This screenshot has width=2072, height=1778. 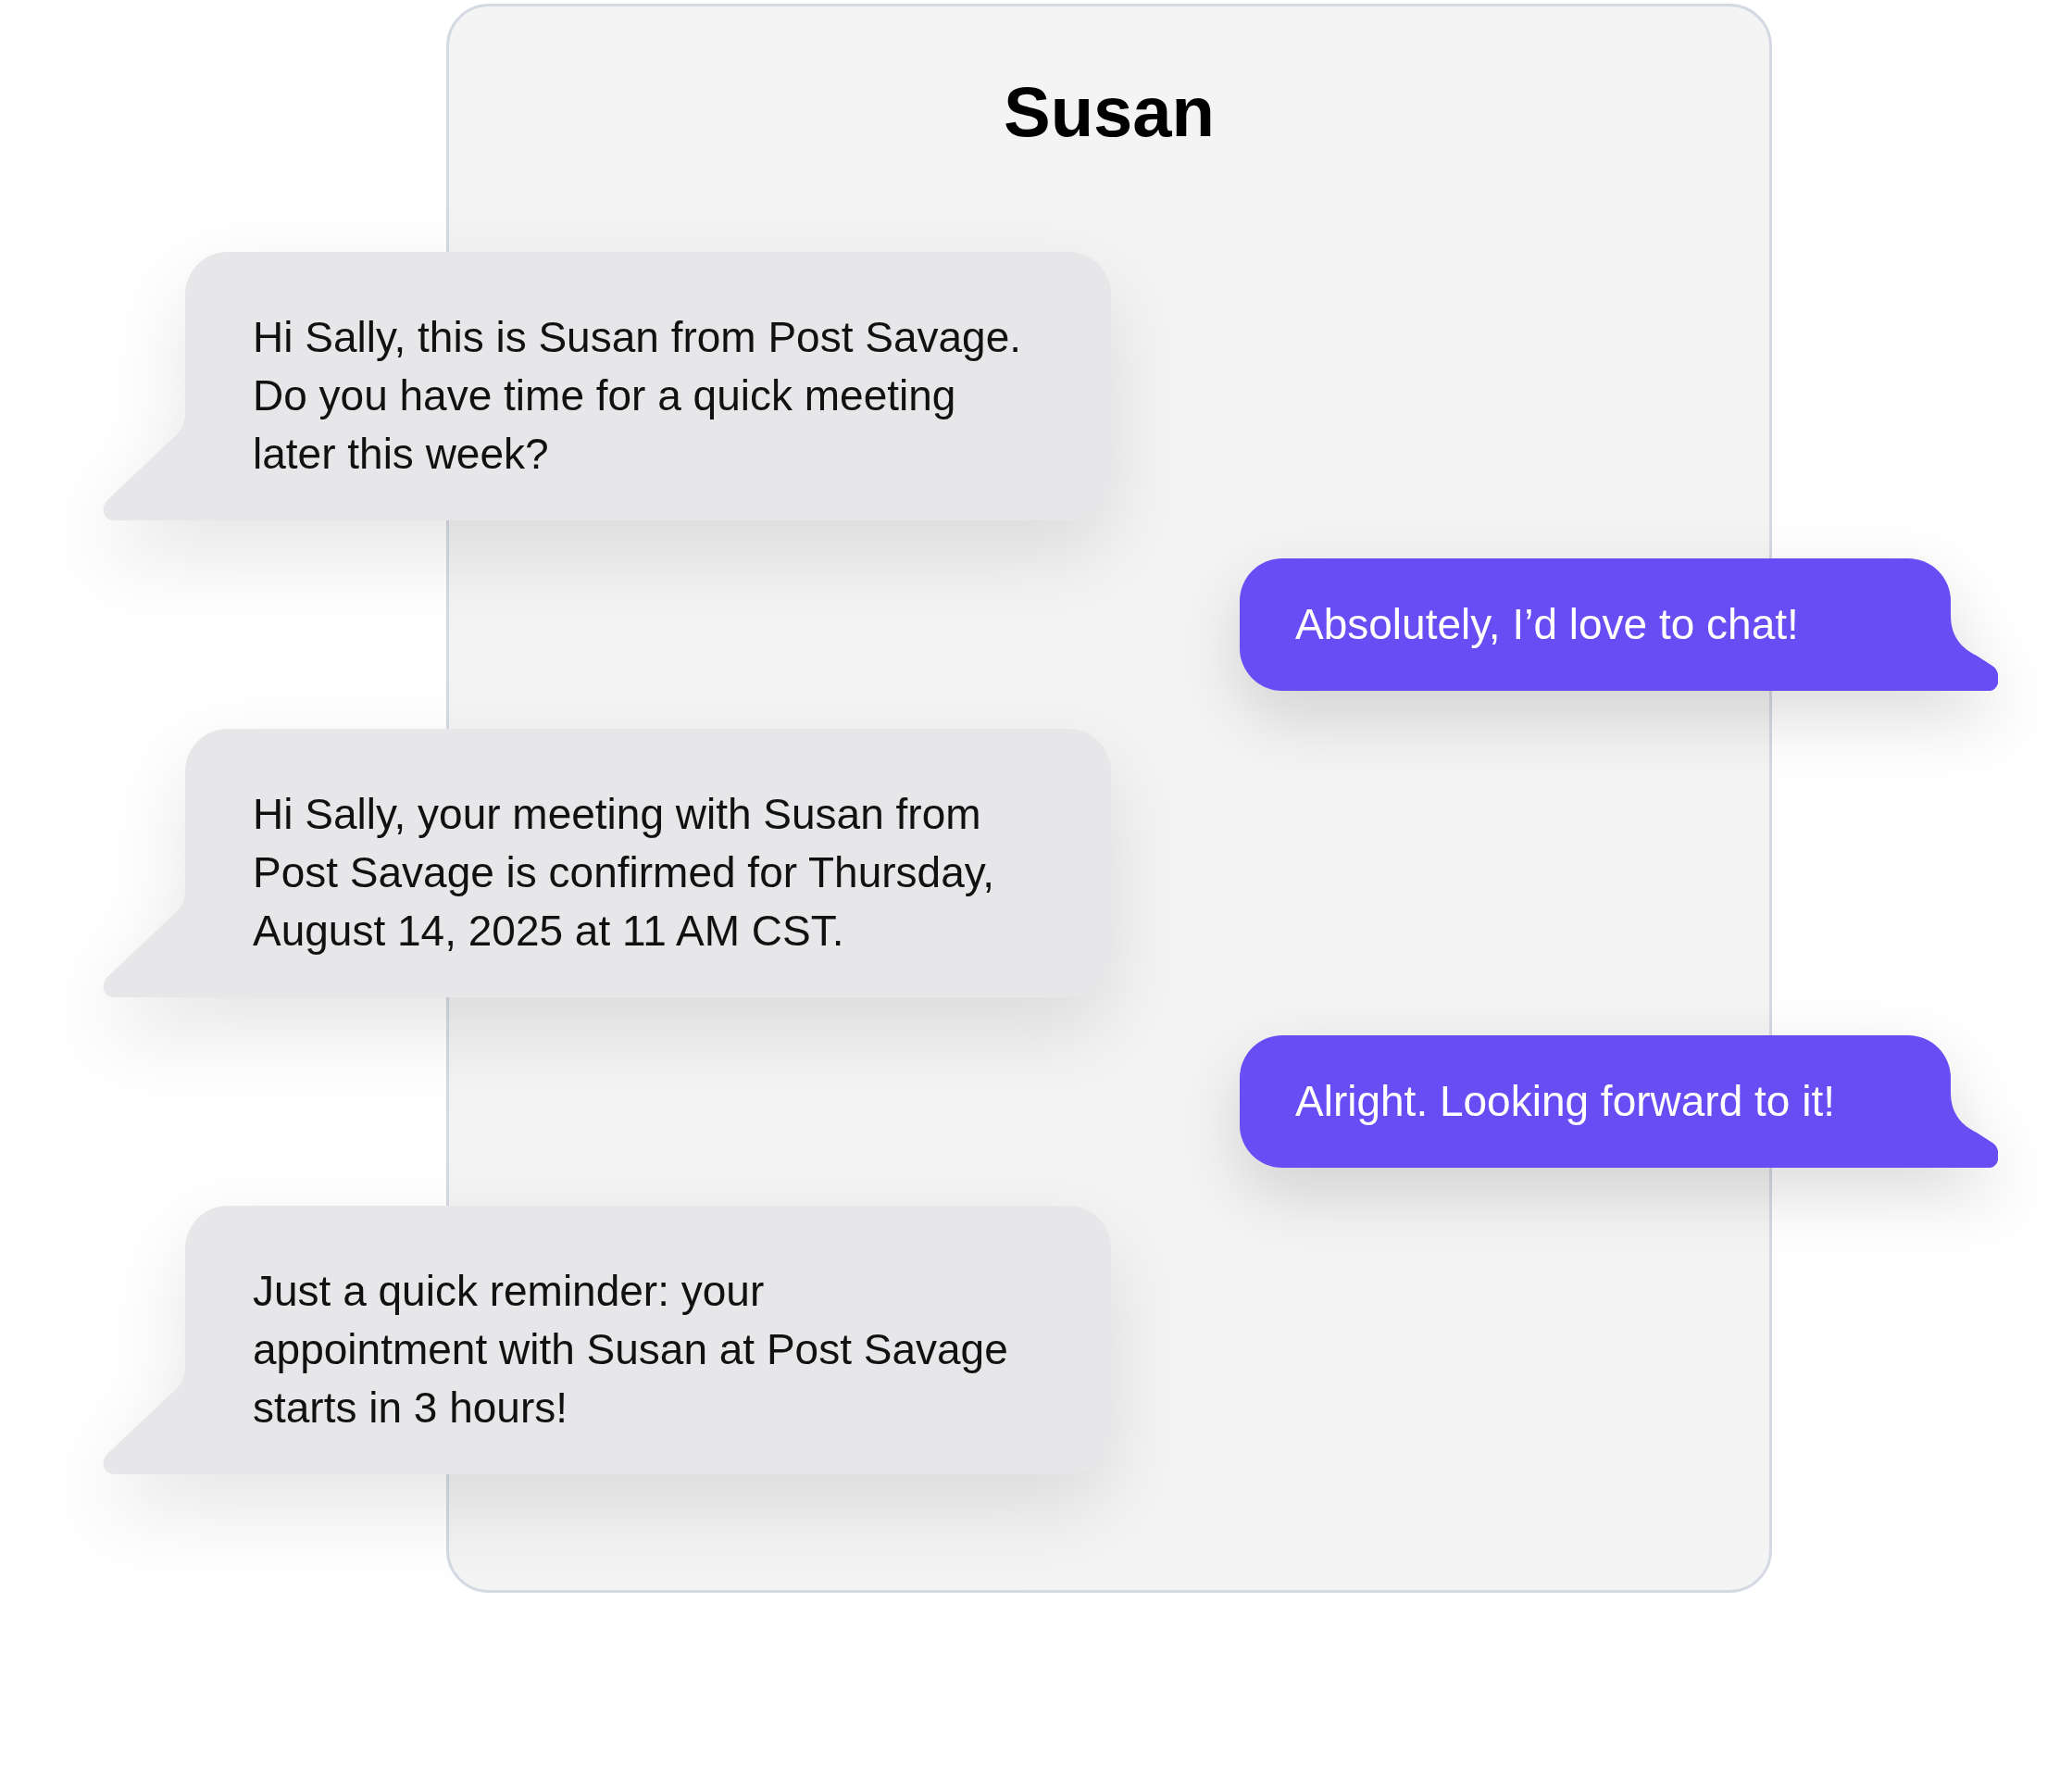 What do you see at coordinates (630, 1350) in the screenshot?
I see `message-text: Just a quick reminder: your appointment with Susan at Post Savage starts in 3 hours!` at bounding box center [630, 1350].